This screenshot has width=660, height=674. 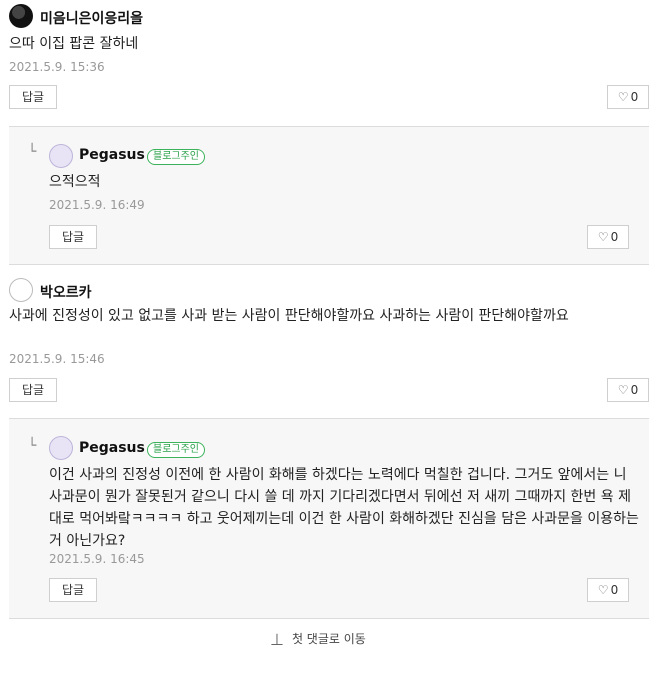 I want to click on comment-text: 으따 이집 팝콘 잘하네, so click(x=74, y=44).